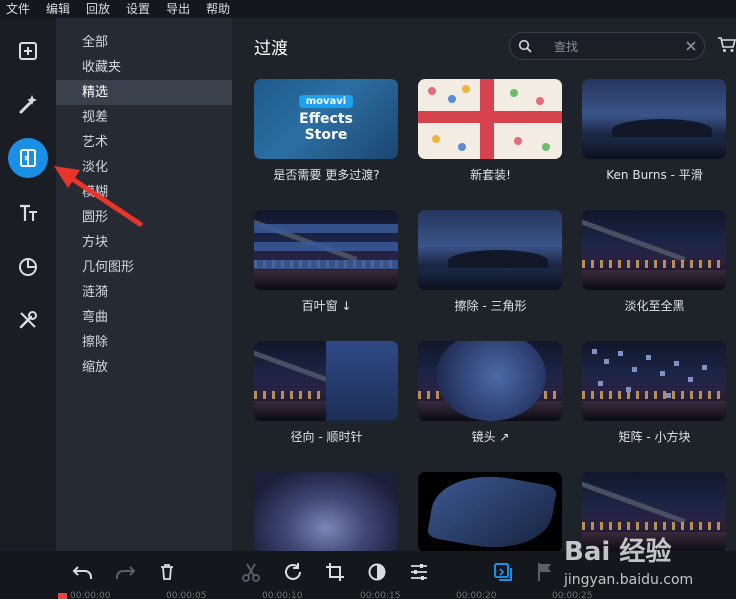 Image resolution: width=736 pixels, height=599 pixels. I want to click on timeline-tick: 00:00:10, so click(282, 595).